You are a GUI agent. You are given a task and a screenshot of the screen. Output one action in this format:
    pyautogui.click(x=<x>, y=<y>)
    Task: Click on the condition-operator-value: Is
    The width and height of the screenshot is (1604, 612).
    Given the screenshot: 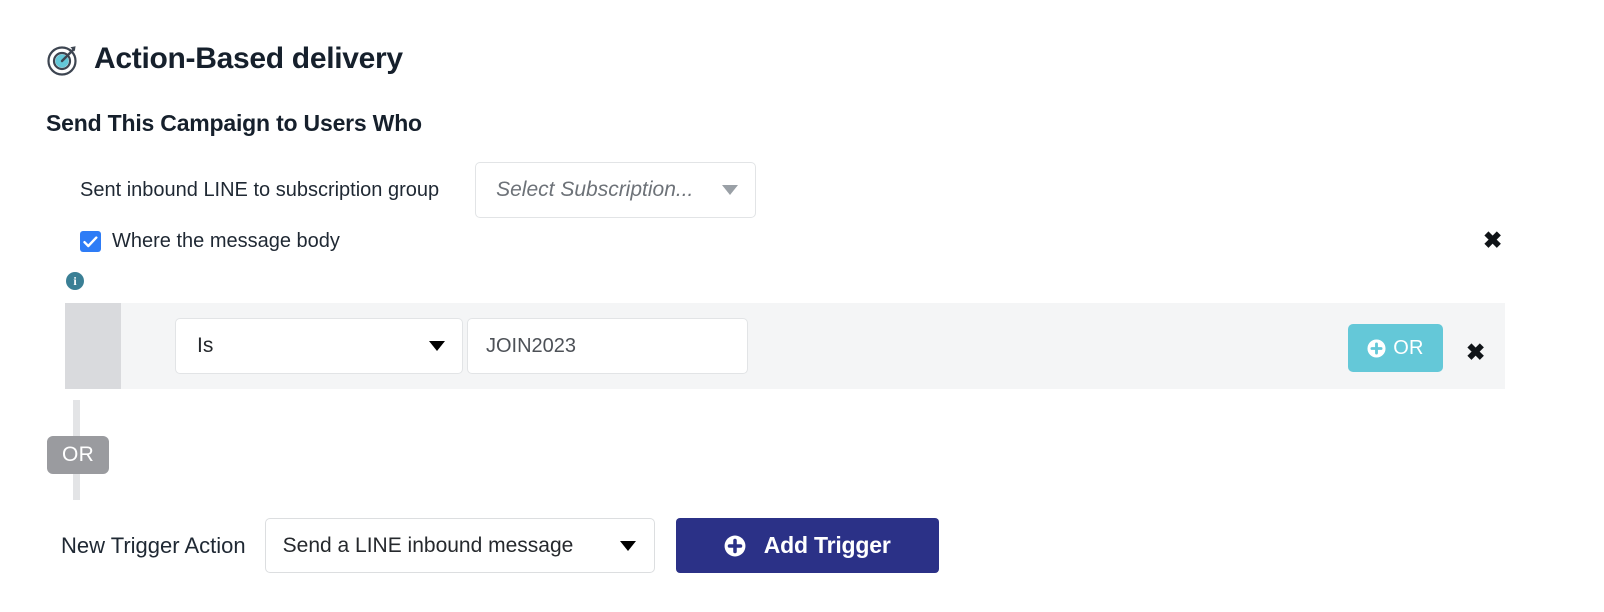 What is the action you would take?
    pyautogui.click(x=205, y=345)
    